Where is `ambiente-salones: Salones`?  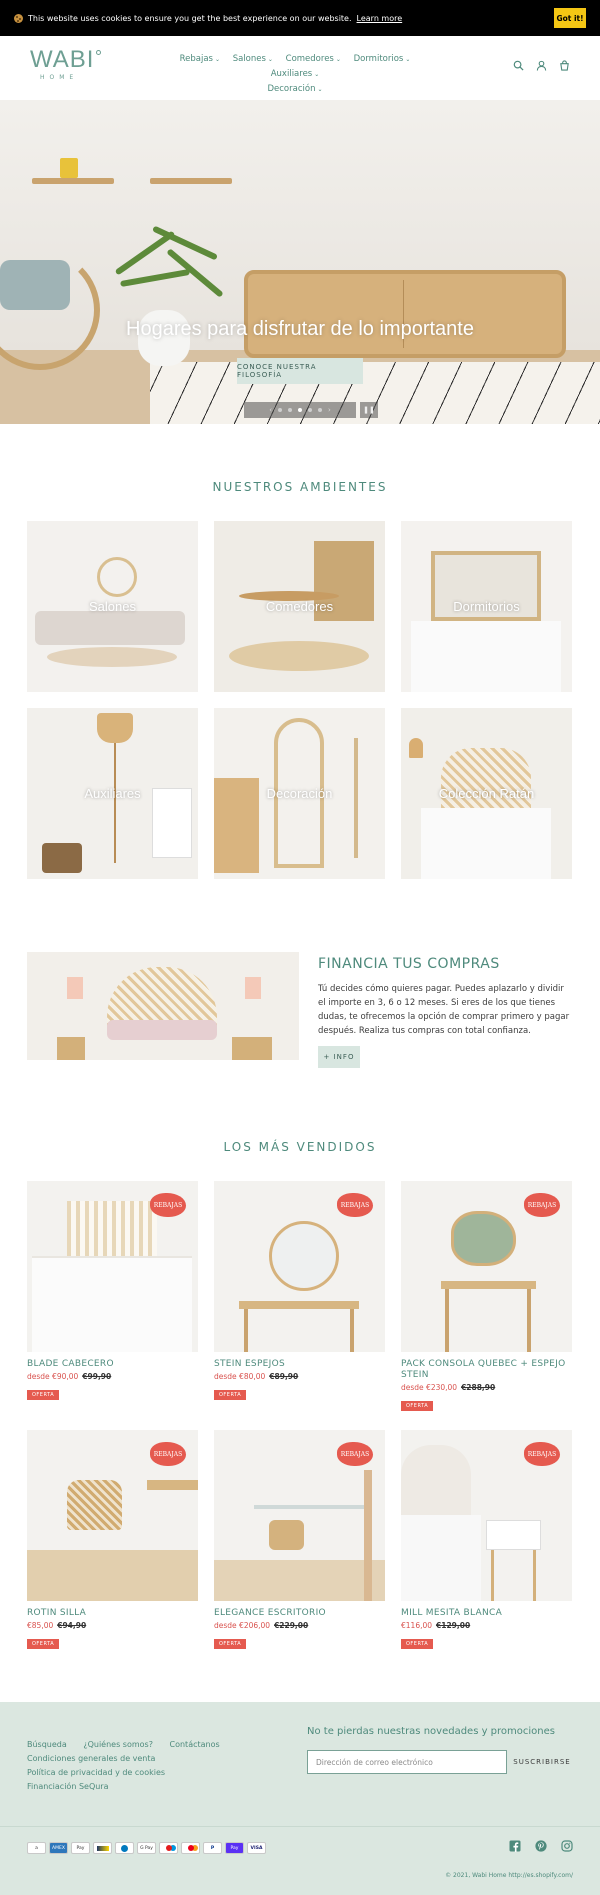 ambiente-salones: Salones is located at coordinates (112, 606).